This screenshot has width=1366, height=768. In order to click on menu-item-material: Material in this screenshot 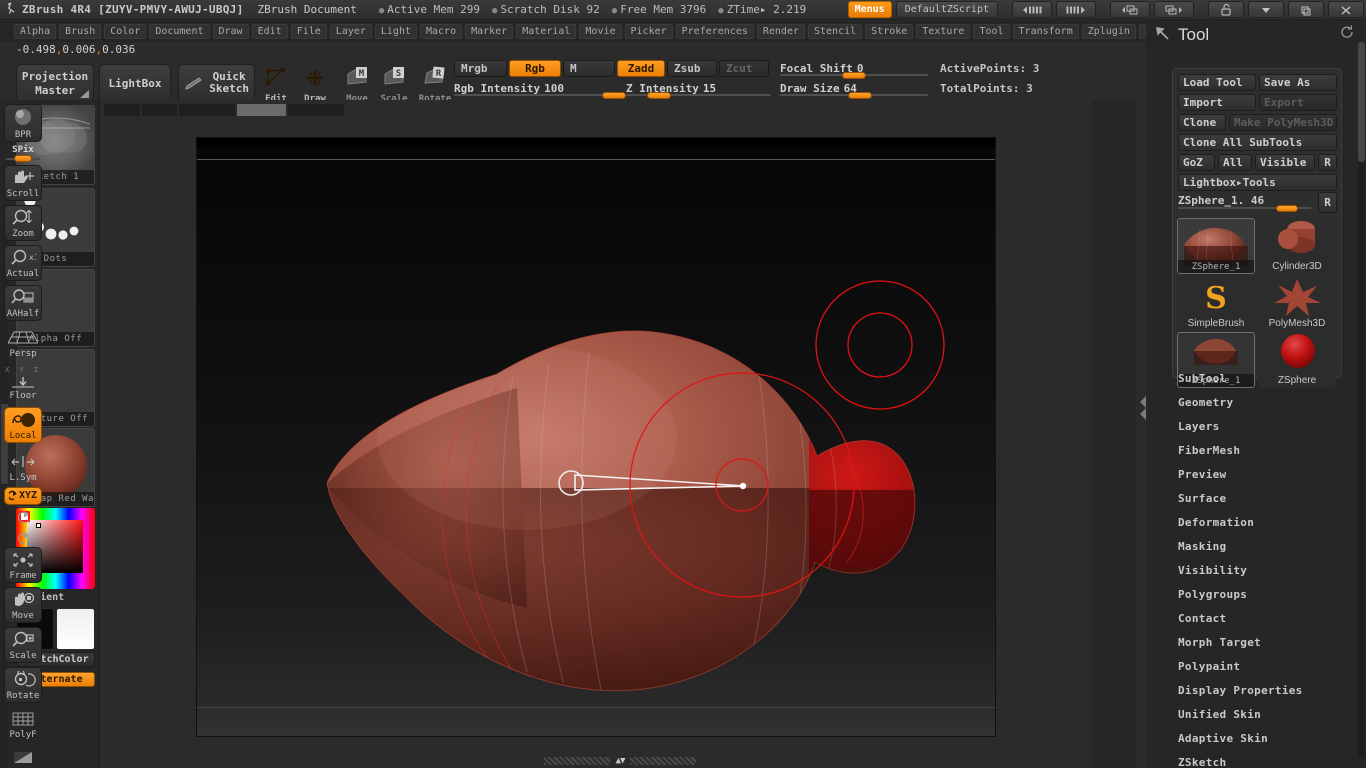, I will do `click(546, 31)`.